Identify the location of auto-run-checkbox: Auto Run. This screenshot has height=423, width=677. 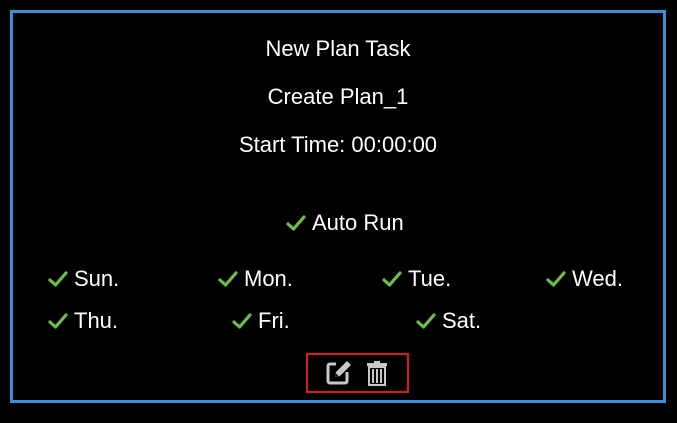
(345, 223).